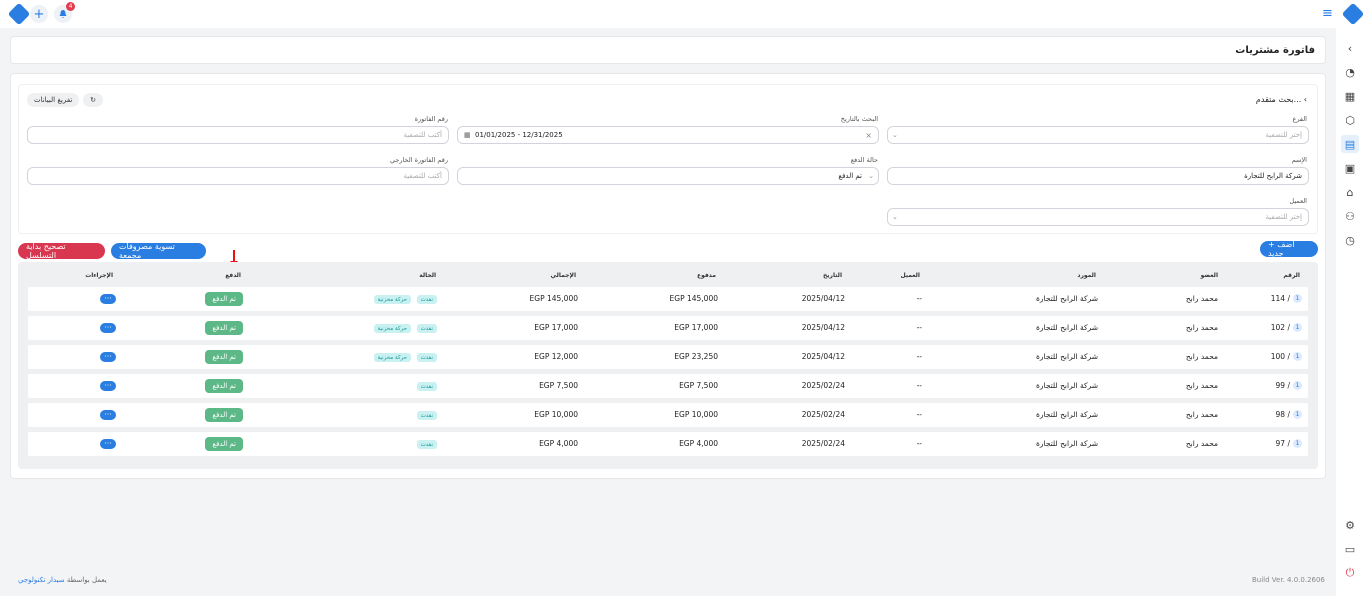 The image size is (1366, 596). I want to click on invoice-number-placeholder: أكتب للتصفية, so click(422, 135).